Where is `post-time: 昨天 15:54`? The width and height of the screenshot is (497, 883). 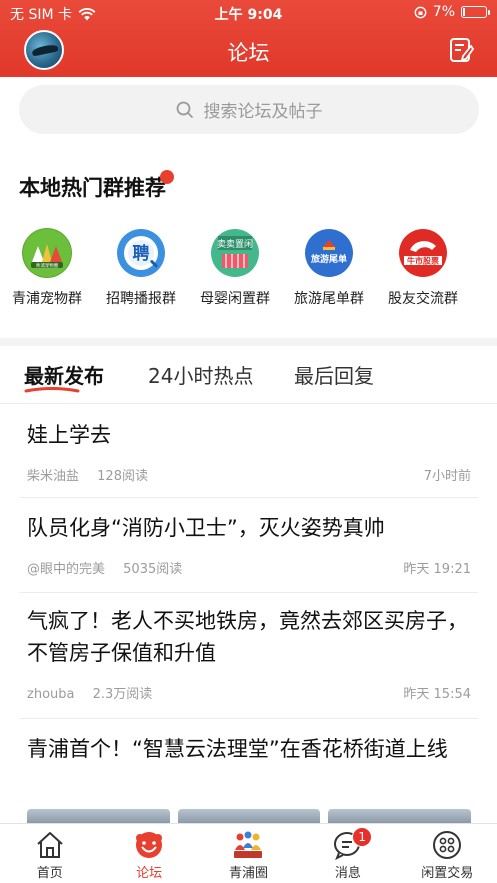 post-time: 昨天 15:54 is located at coordinates (437, 694).